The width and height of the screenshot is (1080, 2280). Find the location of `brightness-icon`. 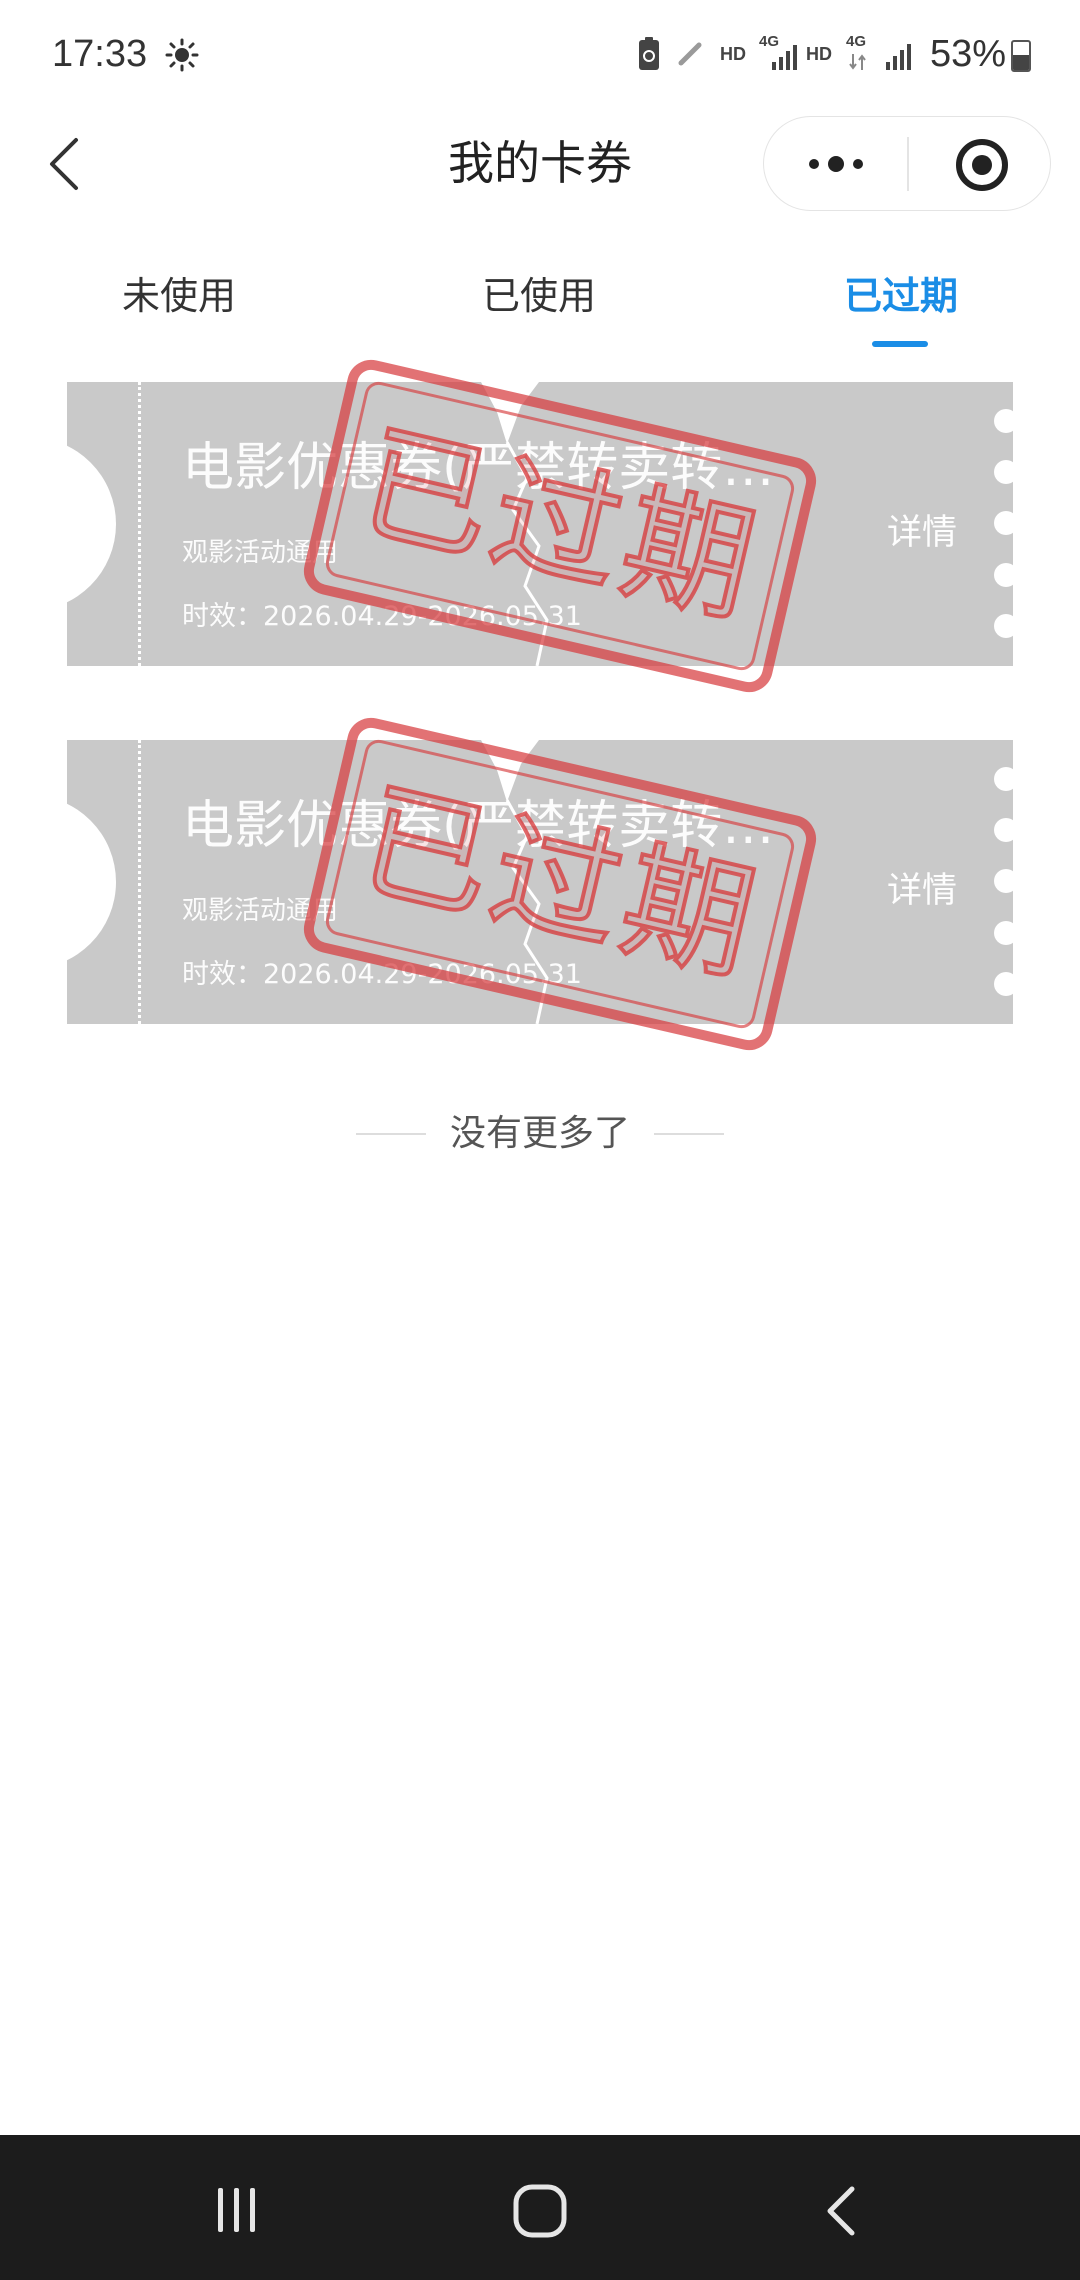

brightness-icon is located at coordinates (182, 55).